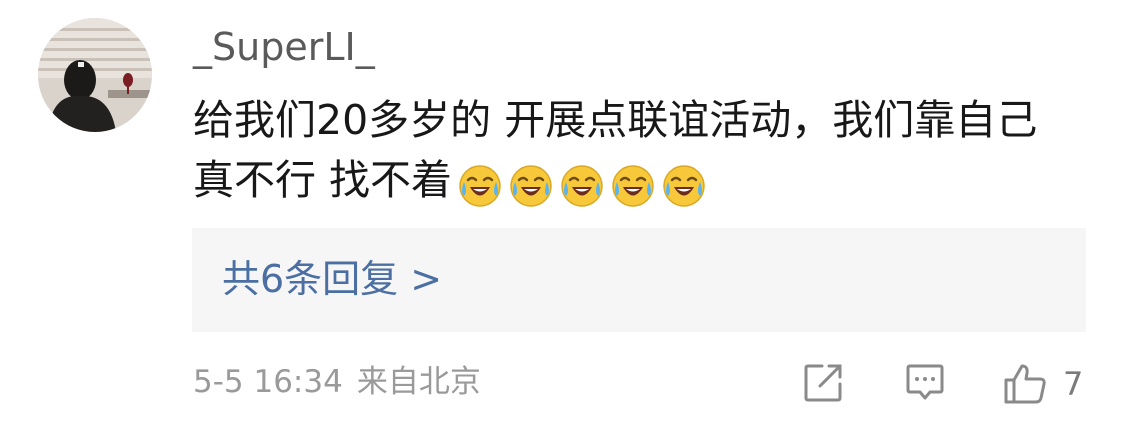 This screenshot has height=429, width=1125. Describe the element at coordinates (344, 382) in the screenshot. I see `comment-meta: 5-5 16:34 来自北京` at that location.